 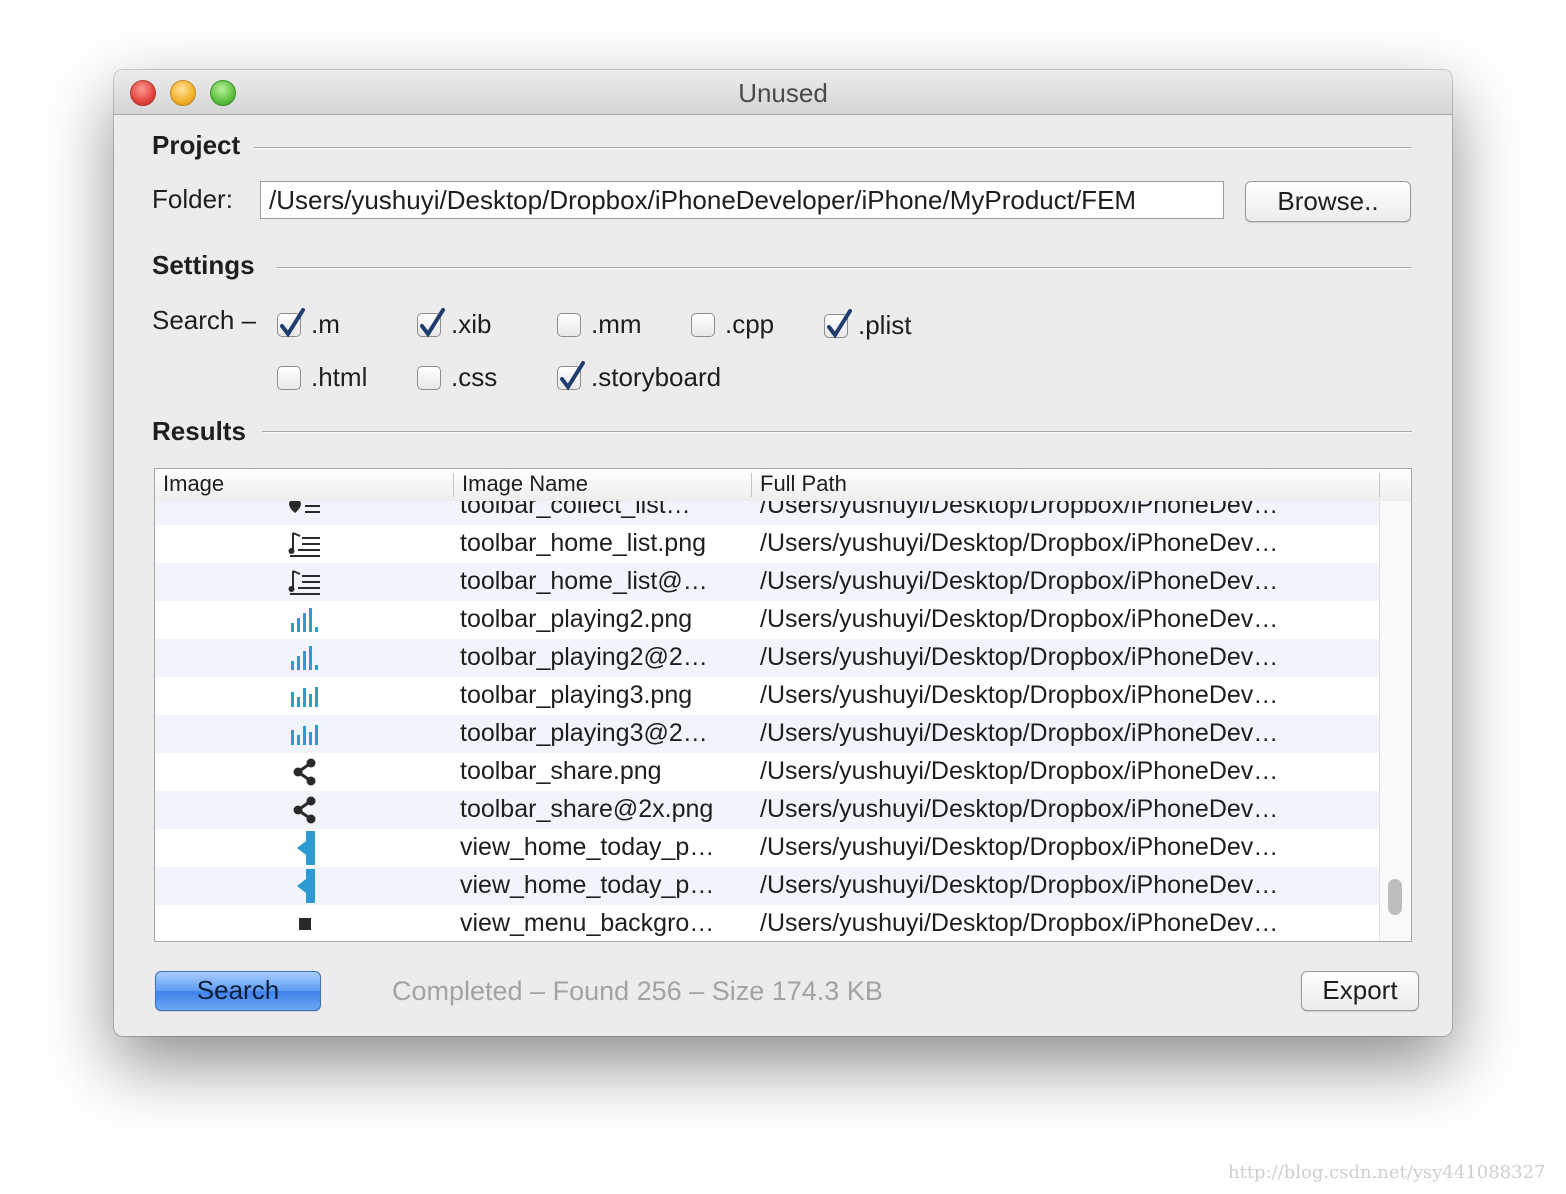 What do you see at coordinates (339, 377) in the screenshot?
I see `checkbox-ext-html-label: .html` at bounding box center [339, 377].